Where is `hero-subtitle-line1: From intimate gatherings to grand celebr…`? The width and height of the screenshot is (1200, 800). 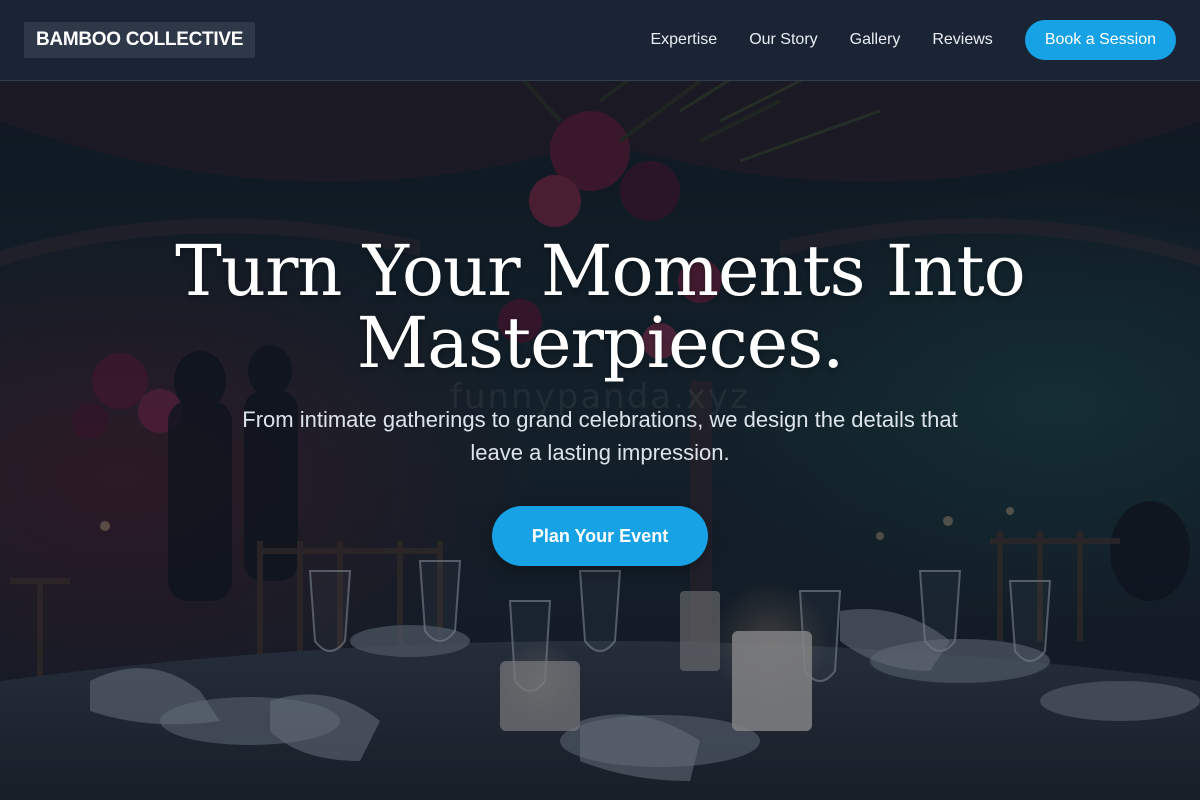
hero-subtitle-line1: From intimate gatherings to grand celebr… is located at coordinates (600, 419).